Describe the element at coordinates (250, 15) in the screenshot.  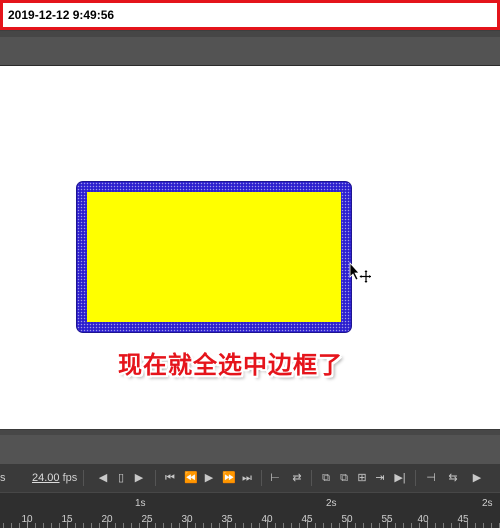
I see `timestamp-bar: 2019-12-12 9:49:56` at that location.